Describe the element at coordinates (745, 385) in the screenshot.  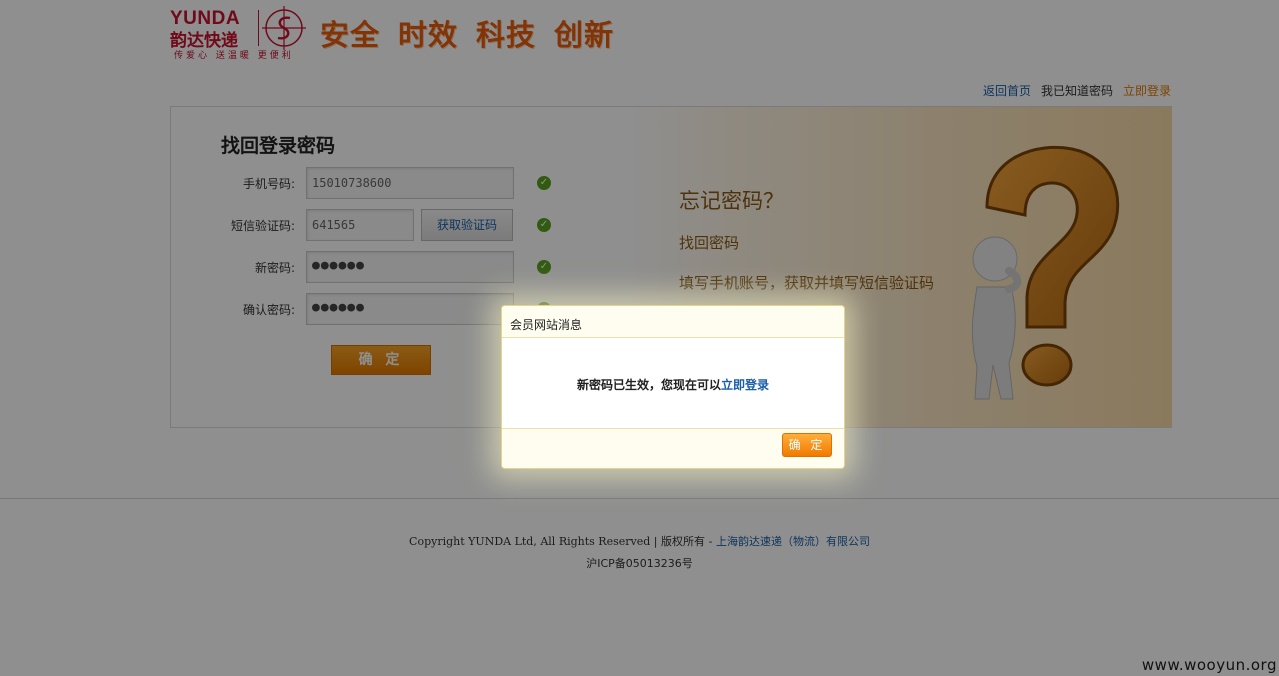
I see `dialog-login-link: 立即登录` at that location.